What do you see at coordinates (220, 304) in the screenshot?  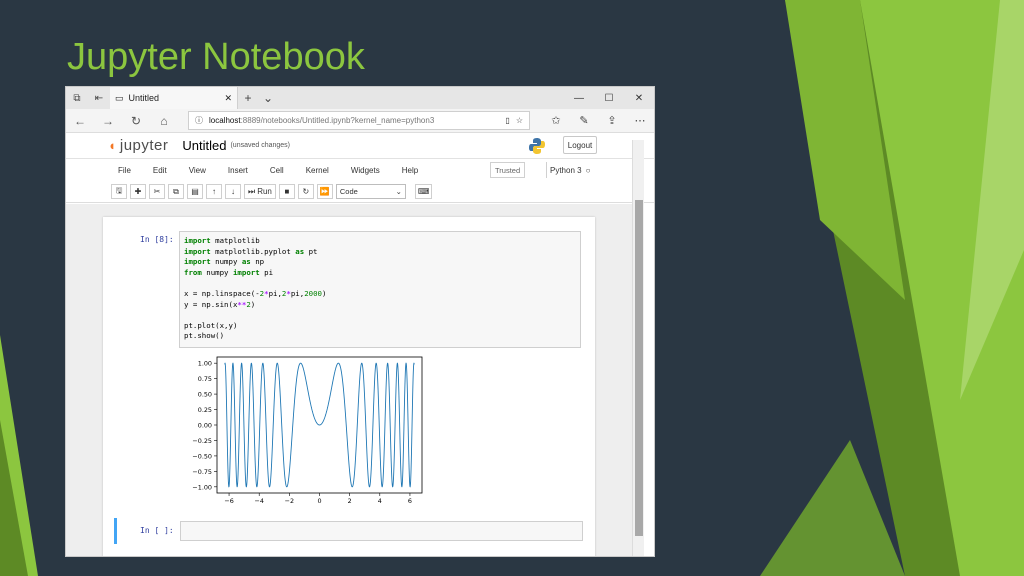 I see `code-line: y = np.sin(x**2)` at bounding box center [220, 304].